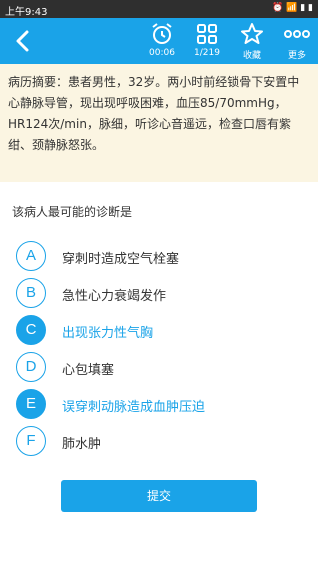  Describe the element at coordinates (159, 9) in the screenshot. I see `status-bar: 上午9:43 ⏰ 📶 ▮ ▮` at that location.